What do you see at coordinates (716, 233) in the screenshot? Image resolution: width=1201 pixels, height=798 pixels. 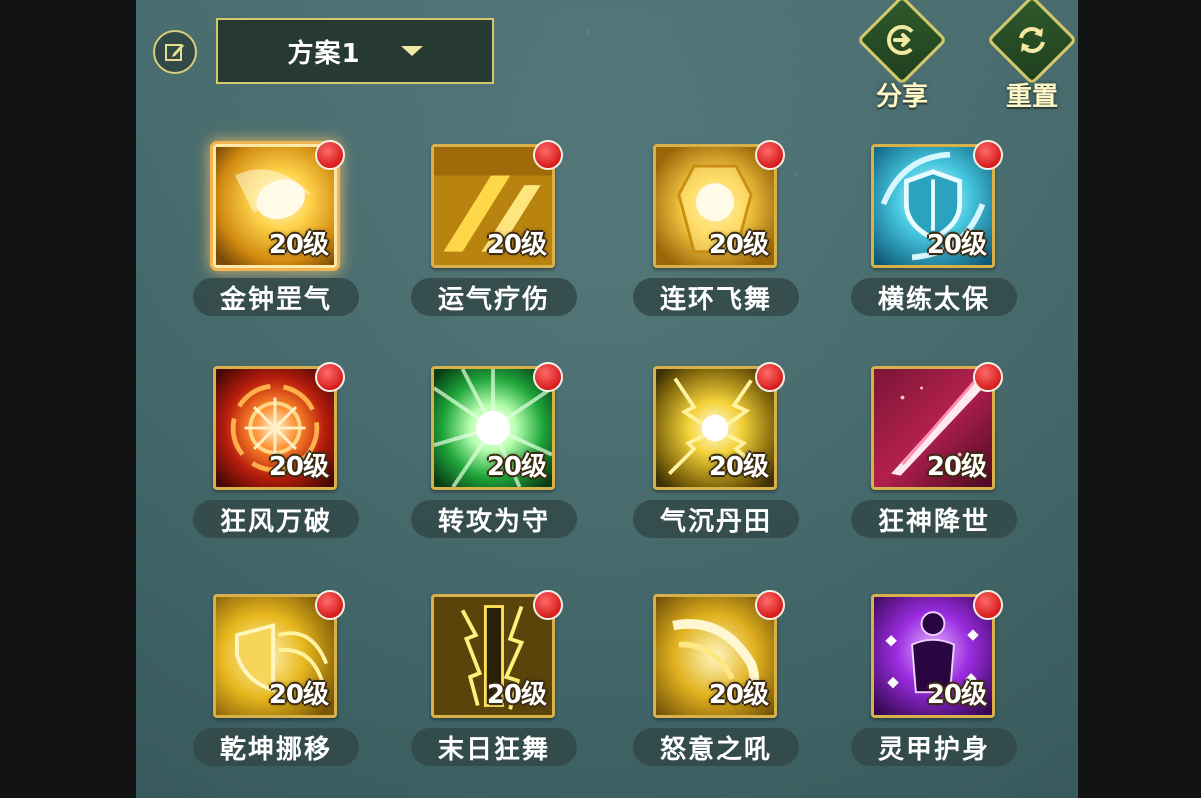 I see `skill-slot: 20级 连环飞舞` at bounding box center [716, 233].